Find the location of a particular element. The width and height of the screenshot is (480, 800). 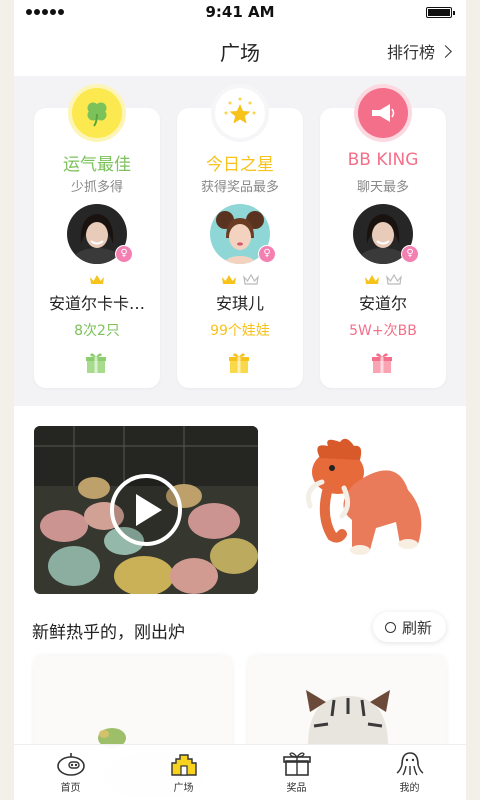

star-icon is located at coordinates (240, 113).